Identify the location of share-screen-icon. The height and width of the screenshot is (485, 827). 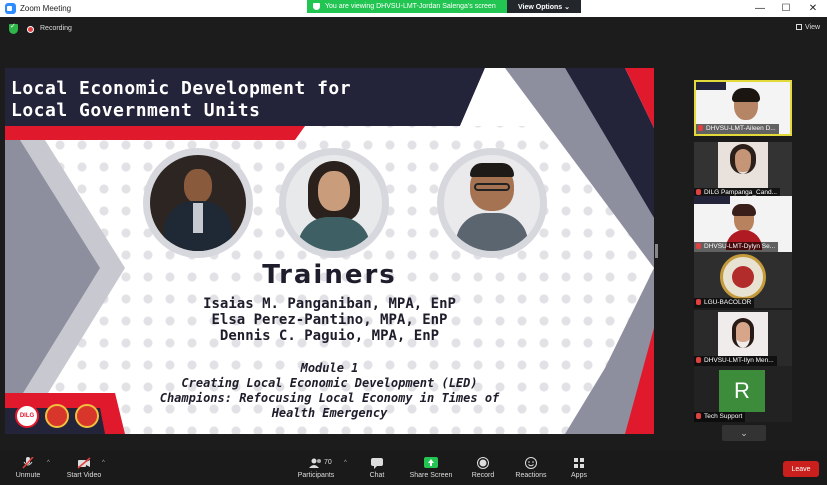
(431, 462).